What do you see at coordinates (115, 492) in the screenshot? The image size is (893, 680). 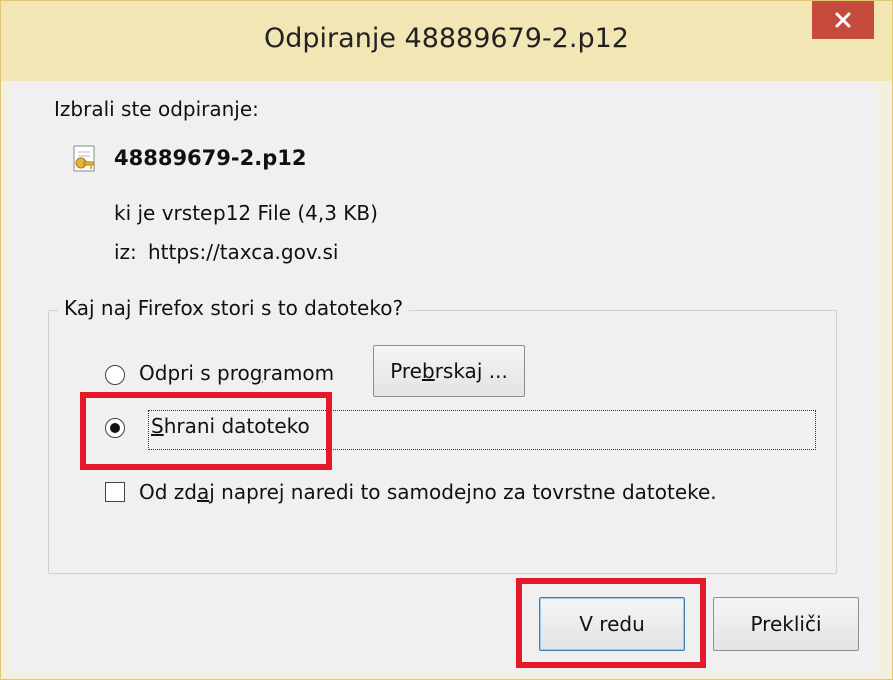 I see `remember-checkbox` at bounding box center [115, 492].